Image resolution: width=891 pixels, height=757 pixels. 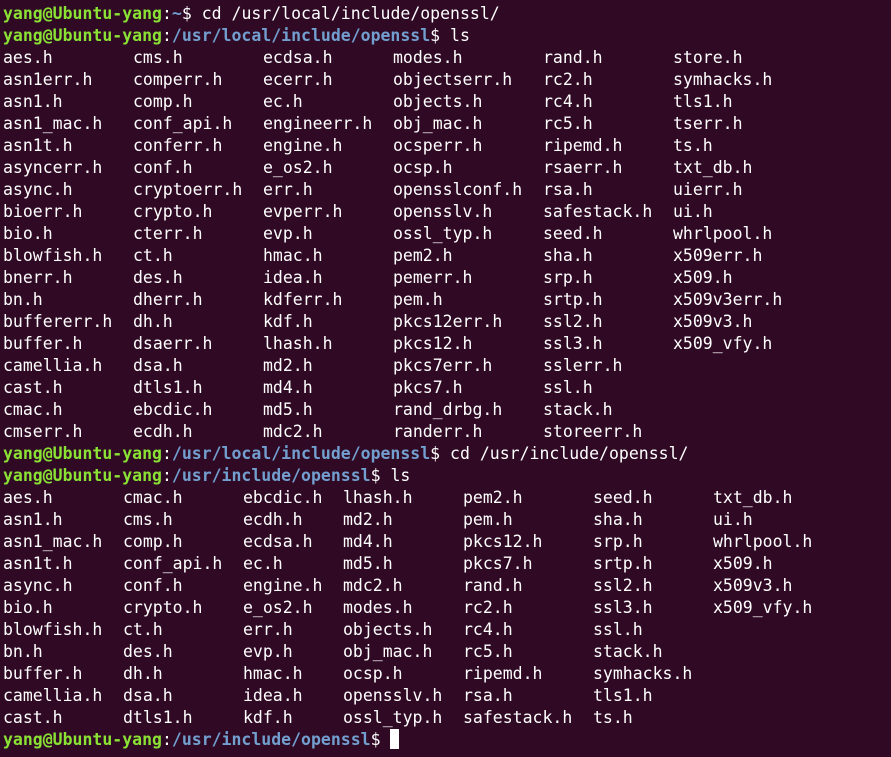 What do you see at coordinates (53, 365) in the screenshot?
I see `file-entry: camellia.h` at bounding box center [53, 365].